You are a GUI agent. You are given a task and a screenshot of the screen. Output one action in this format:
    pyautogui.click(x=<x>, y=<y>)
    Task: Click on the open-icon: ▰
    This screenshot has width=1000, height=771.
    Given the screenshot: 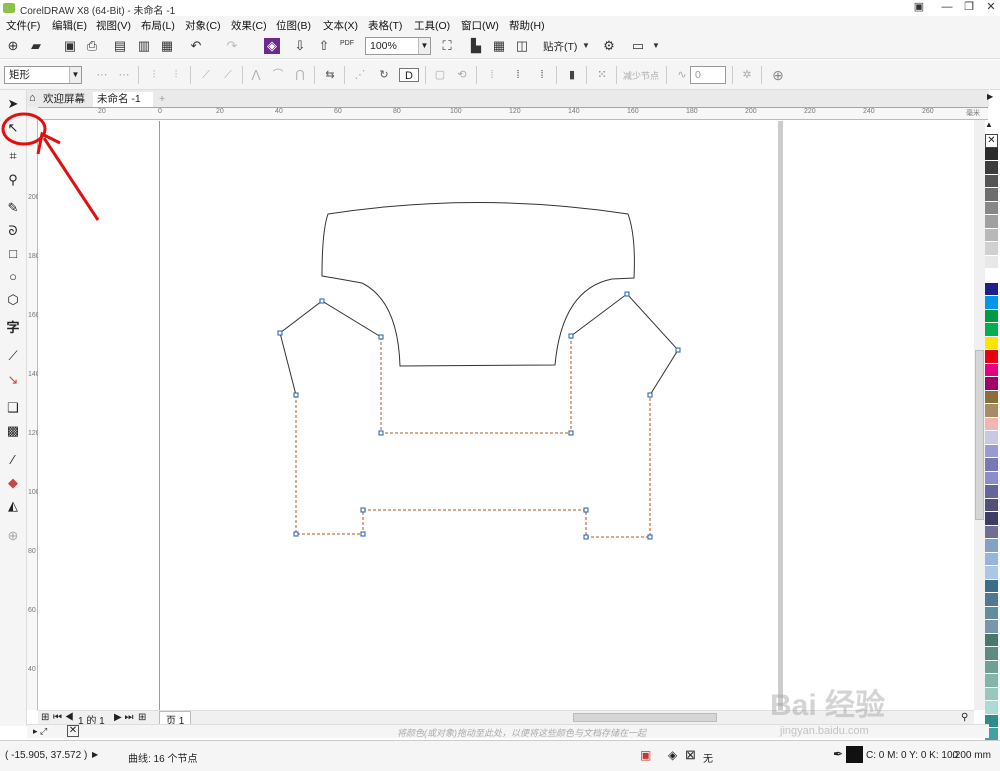 What is the action you would take?
    pyautogui.click(x=36, y=46)
    